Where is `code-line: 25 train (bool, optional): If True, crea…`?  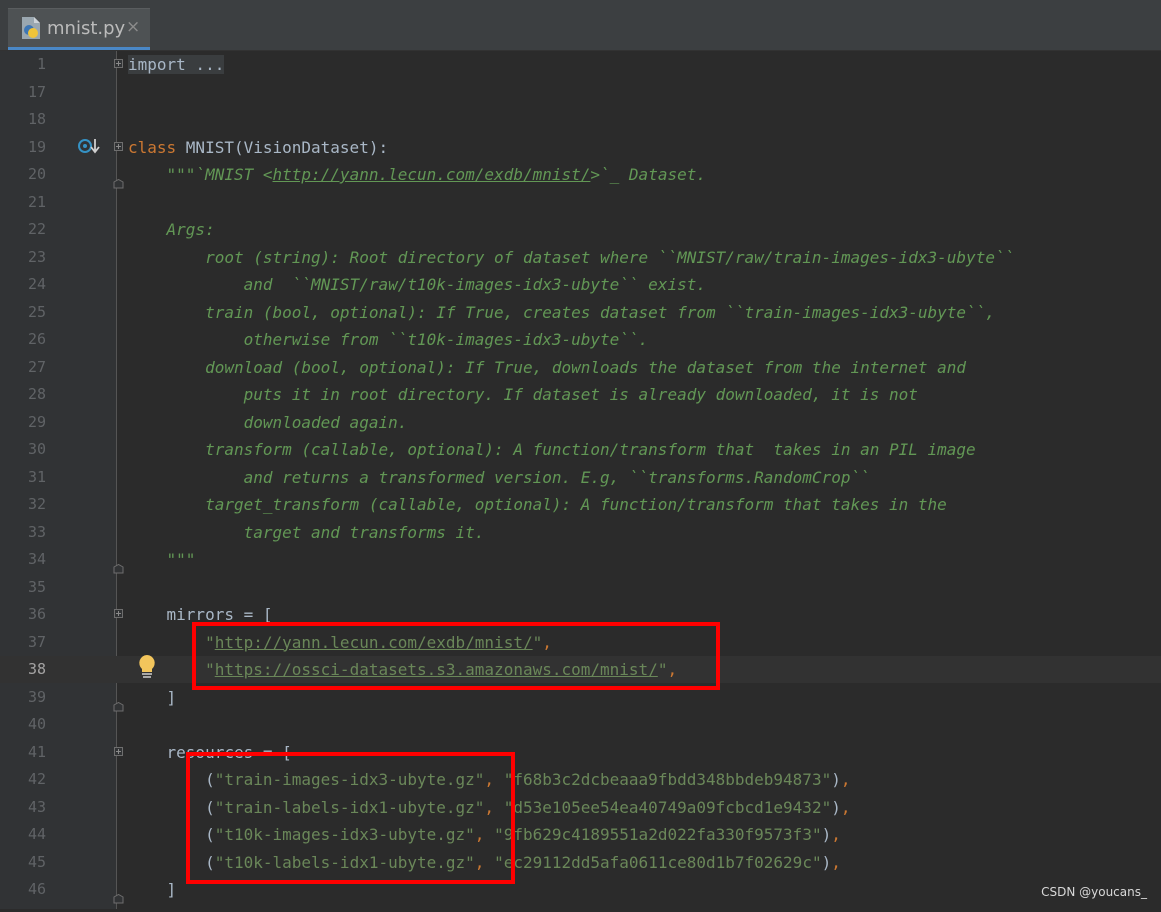 code-line: 25 train (bool, optional): If True, crea… is located at coordinates (580, 312).